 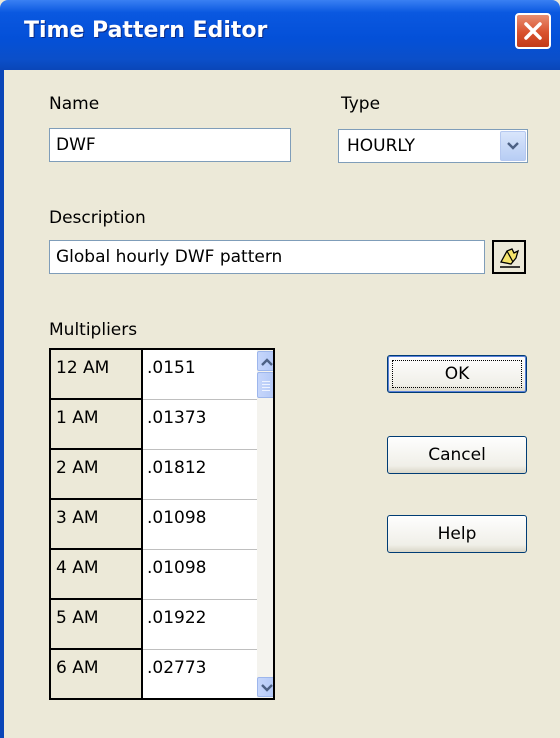 I want to click on window-frame, so click(x=2, y=404).